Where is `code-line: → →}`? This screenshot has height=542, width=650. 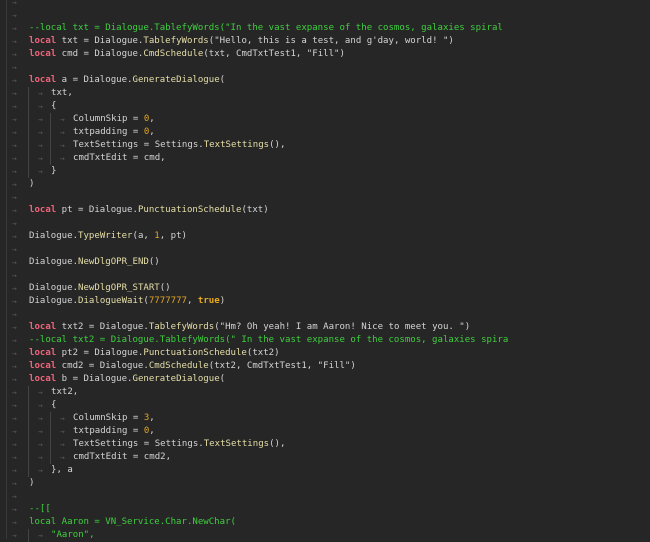
code-line: → →} is located at coordinates (325, 171).